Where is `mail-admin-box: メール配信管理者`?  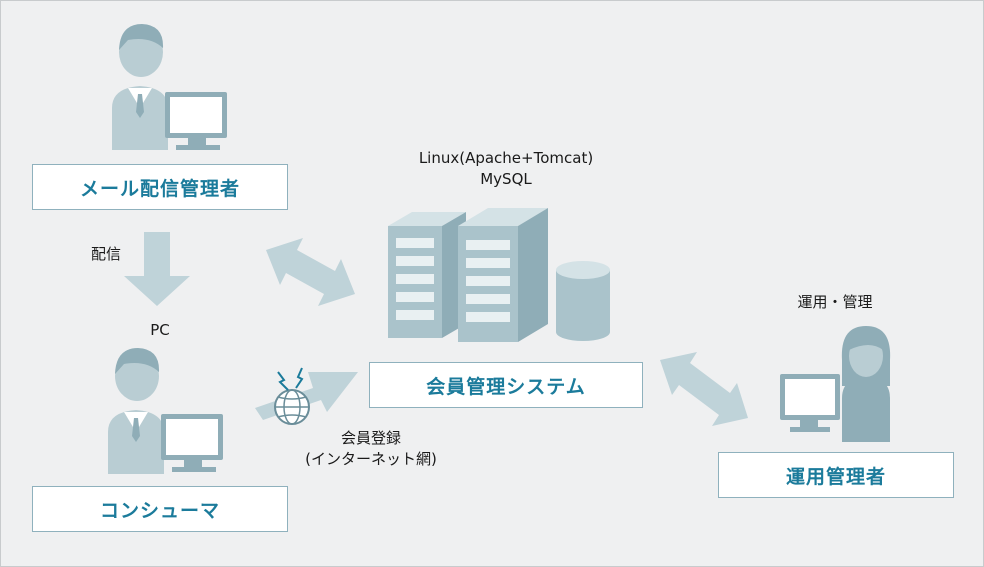 mail-admin-box: メール配信管理者 is located at coordinates (160, 187).